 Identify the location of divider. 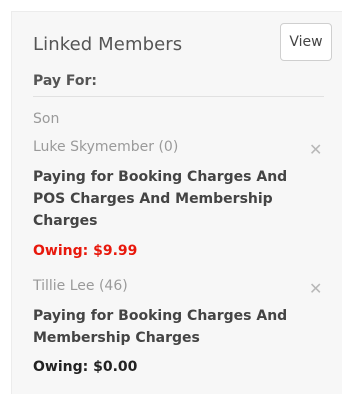
(178, 96).